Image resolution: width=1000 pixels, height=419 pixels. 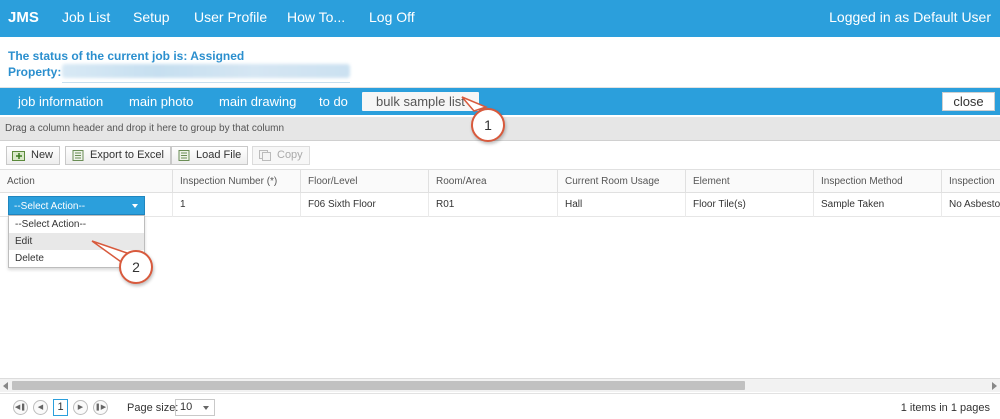 I want to click on cell-current-room-usage: Hall, so click(x=621, y=205).